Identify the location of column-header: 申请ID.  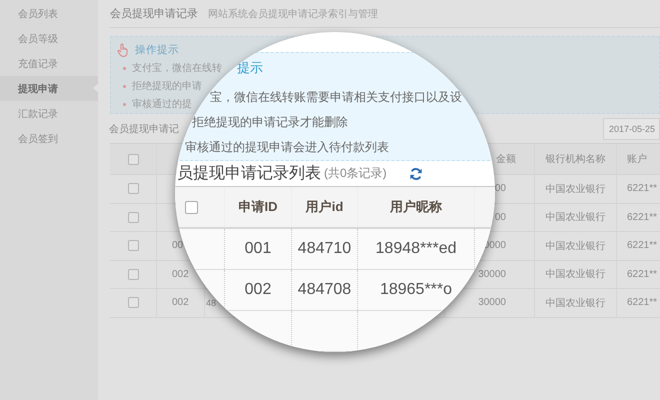
(258, 207).